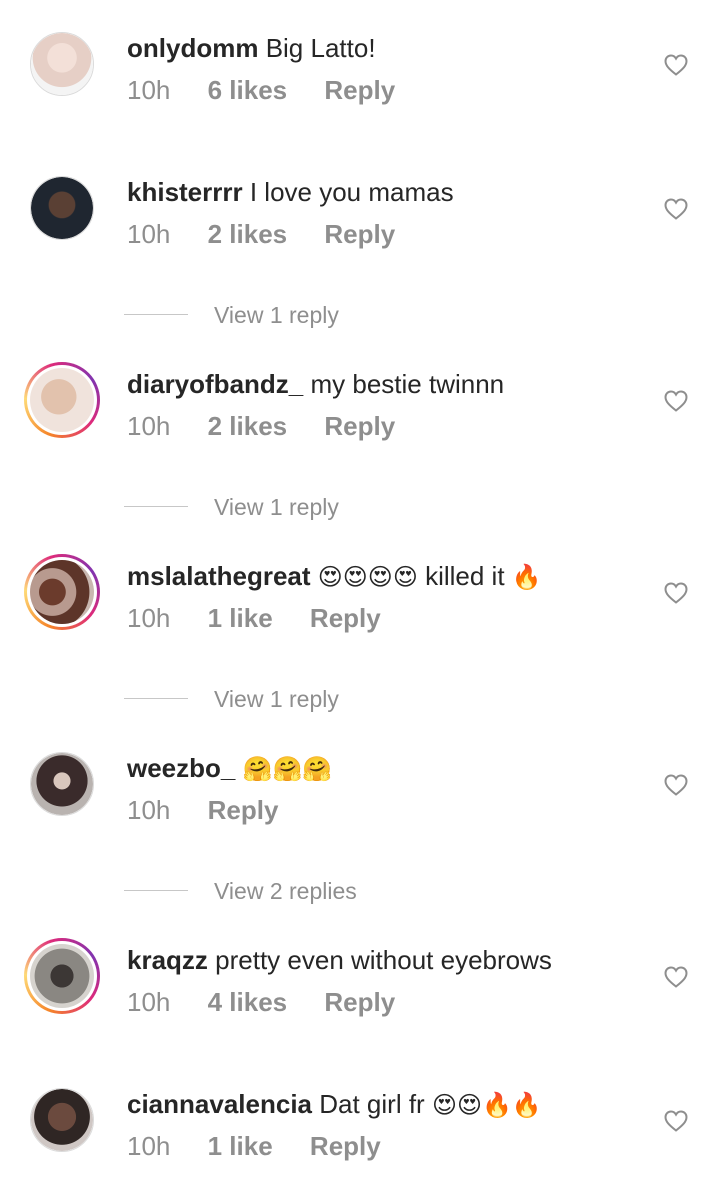 This screenshot has width=720, height=1198. I want to click on comment-text-line: khisterrrr I love you mamas, so click(290, 192).